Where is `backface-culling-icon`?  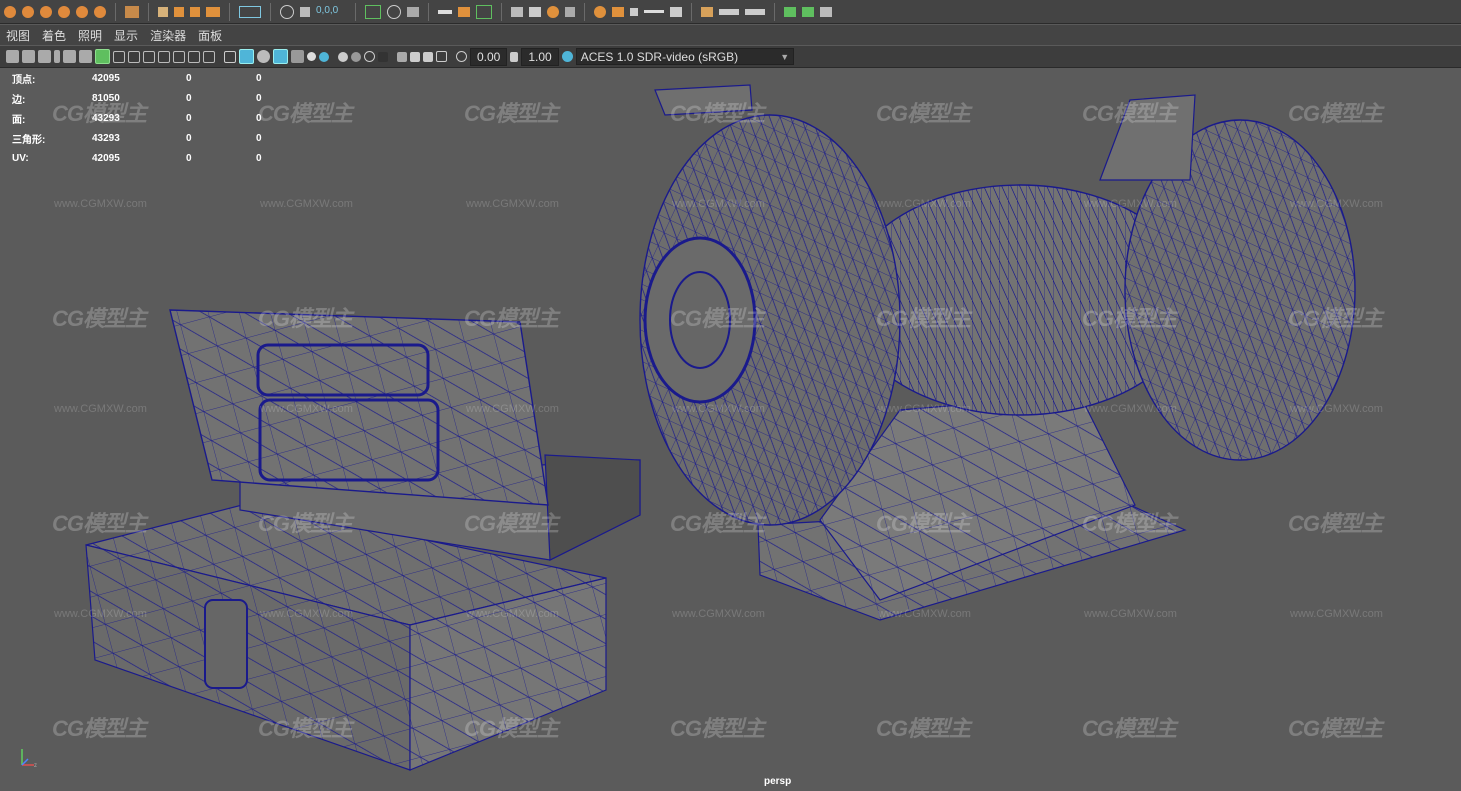 backface-culling-icon is located at coordinates (441, 56).